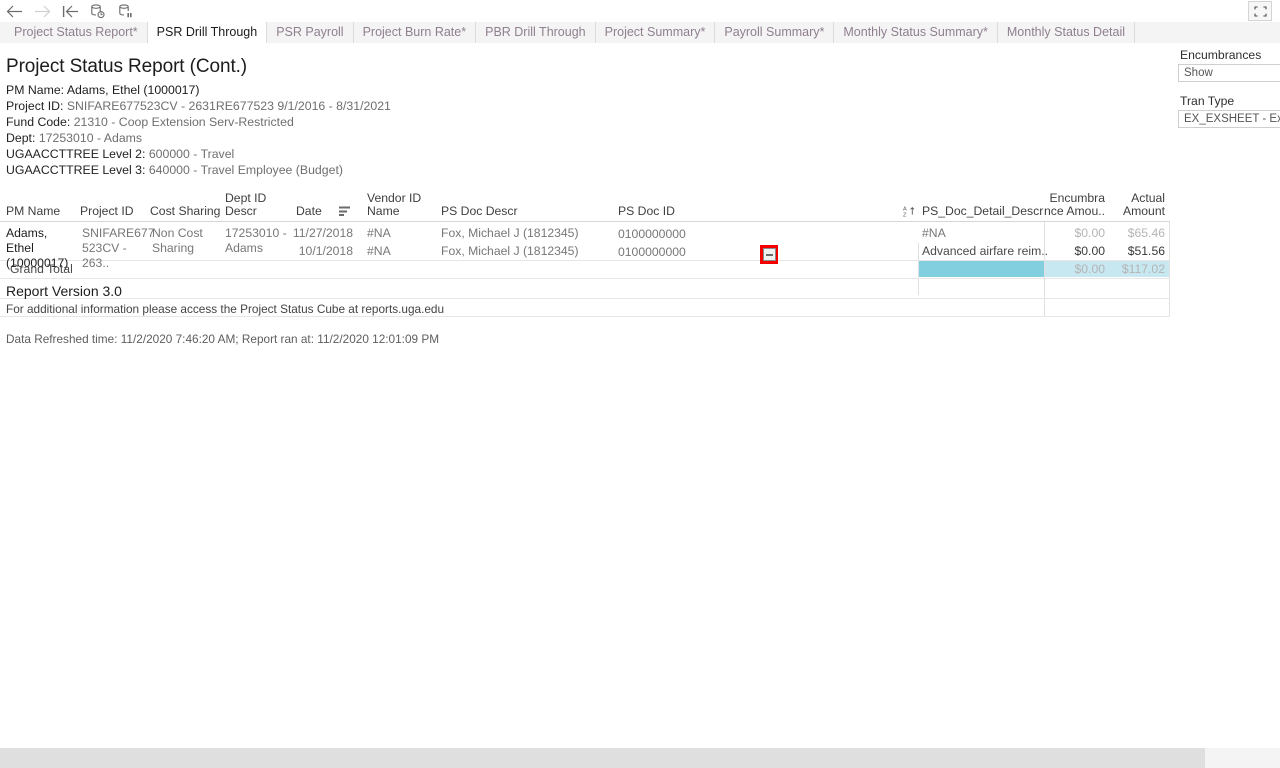 The width and height of the screenshot is (1280, 768). I want to click on svg-text: Z, so click(905, 214).